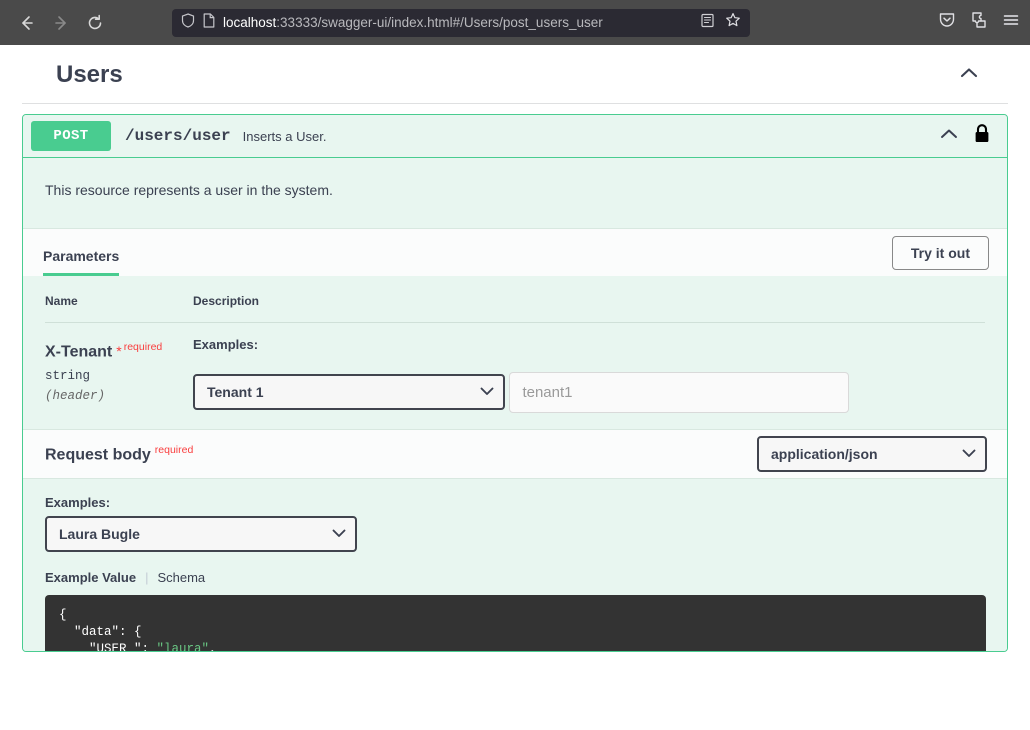 Image resolution: width=1030 pixels, height=730 pixels. Describe the element at coordinates (188, 22) in the screenshot. I see `shield-icon` at that location.